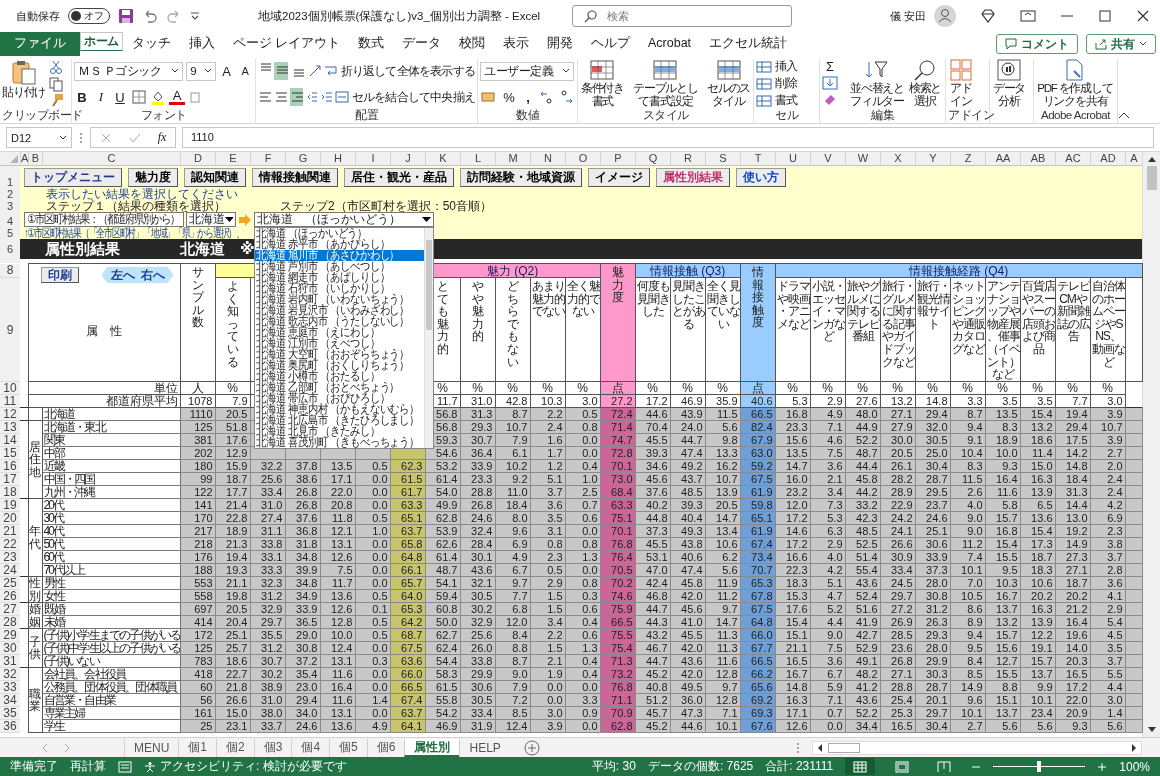 The height and width of the screenshot is (776, 1160). Describe the element at coordinates (748, 44) in the screenshot. I see `ribbon-tab: エクセル統計` at that location.